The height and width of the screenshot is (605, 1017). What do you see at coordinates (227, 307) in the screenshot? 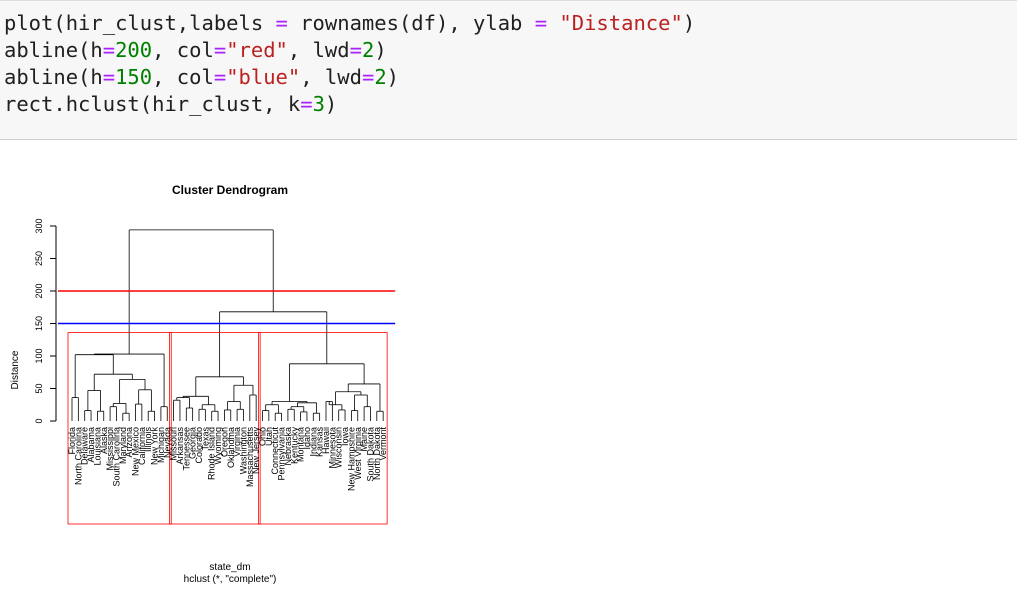
I see `reference-lines` at bounding box center [227, 307].